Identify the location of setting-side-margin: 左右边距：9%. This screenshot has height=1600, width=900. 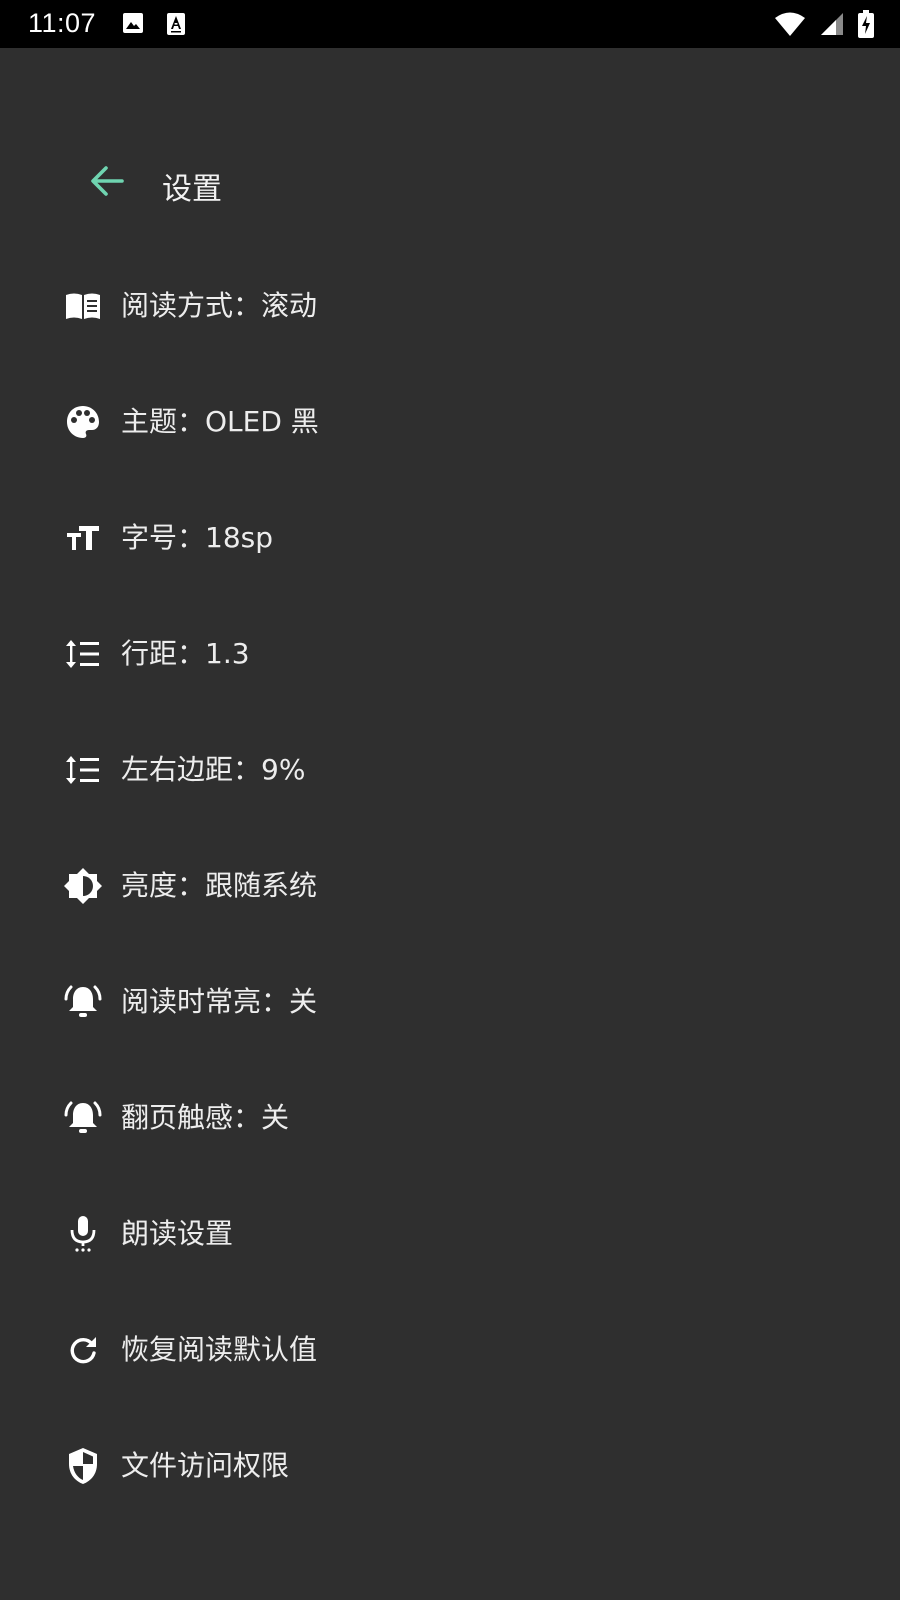
(450, 769).